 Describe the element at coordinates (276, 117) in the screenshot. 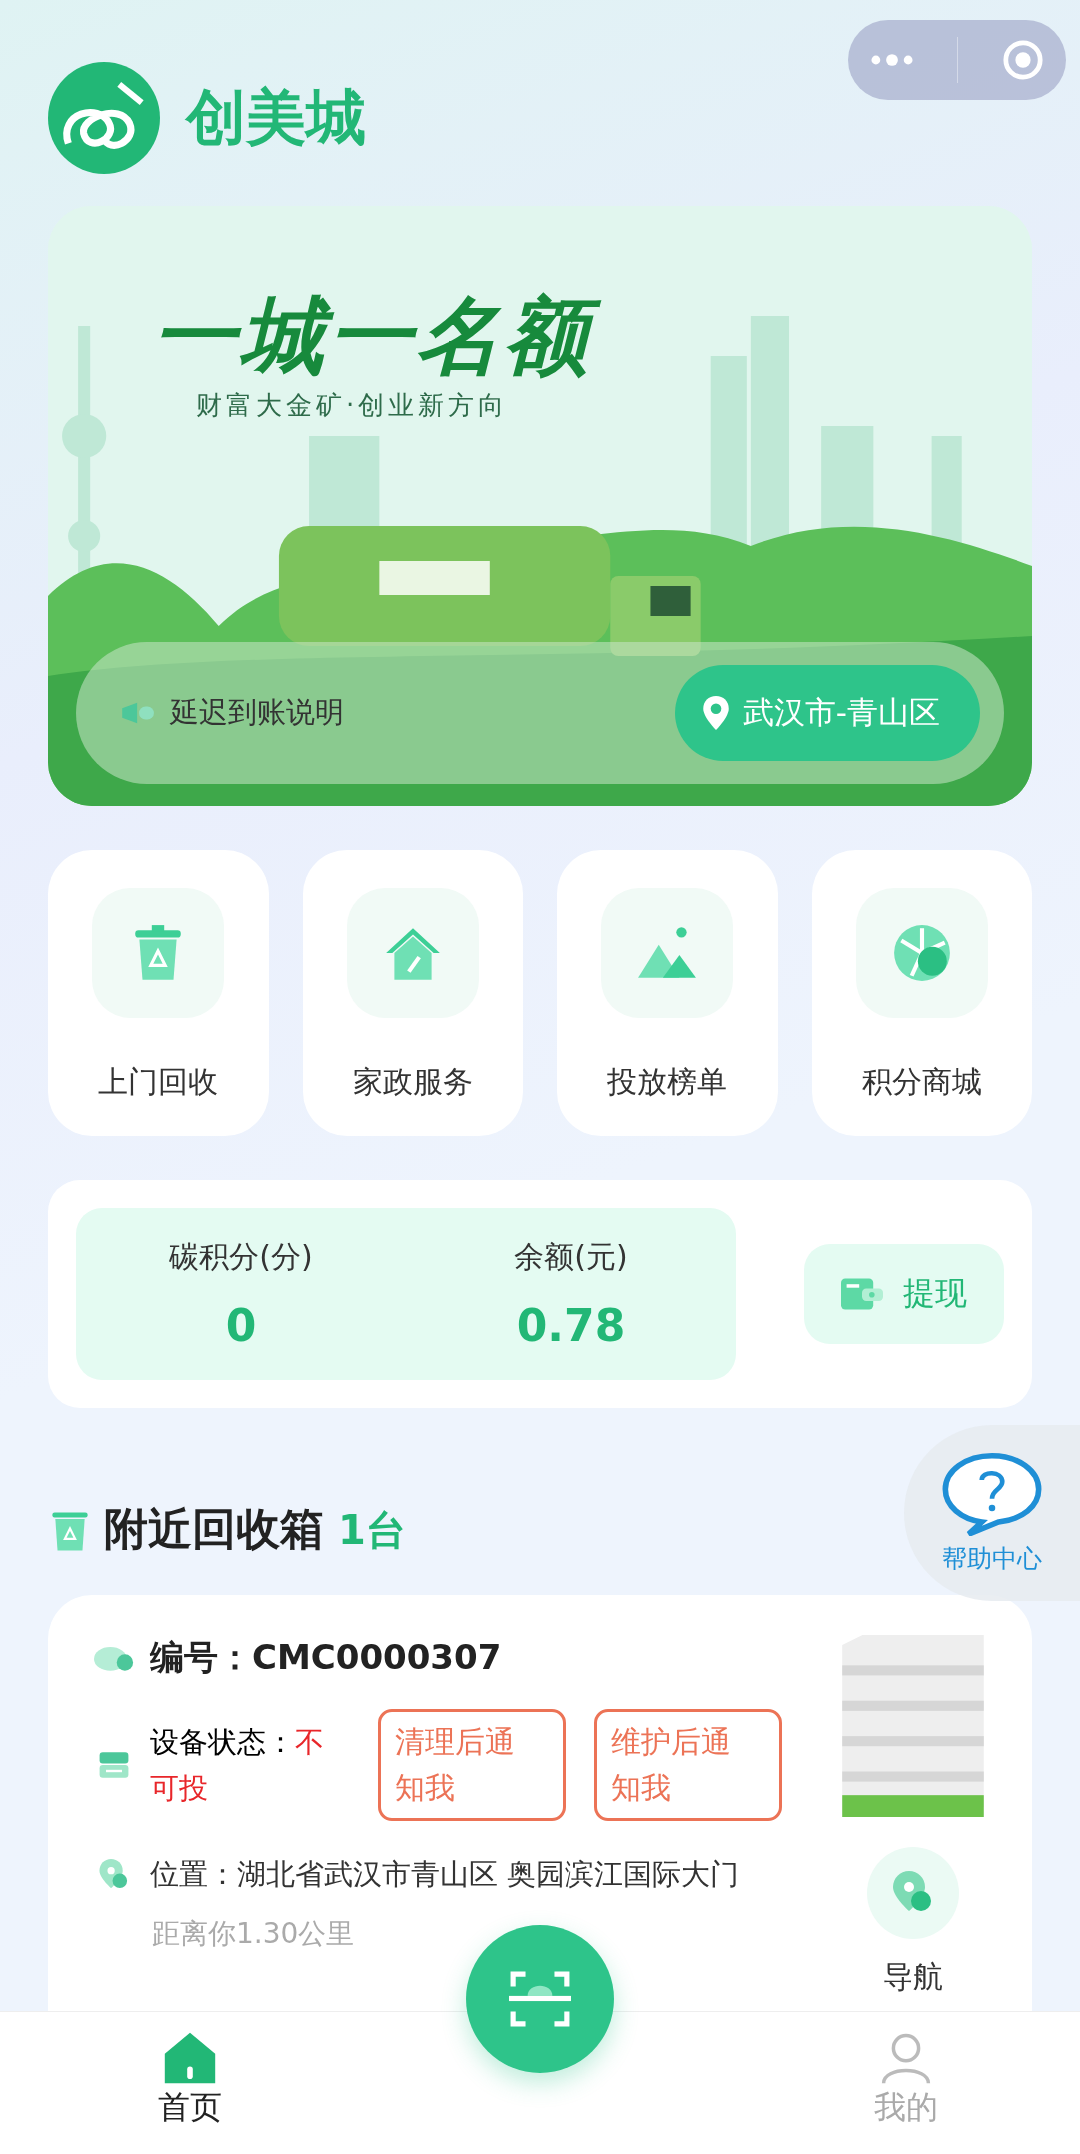

I see `app-name: 创美城` at that location.